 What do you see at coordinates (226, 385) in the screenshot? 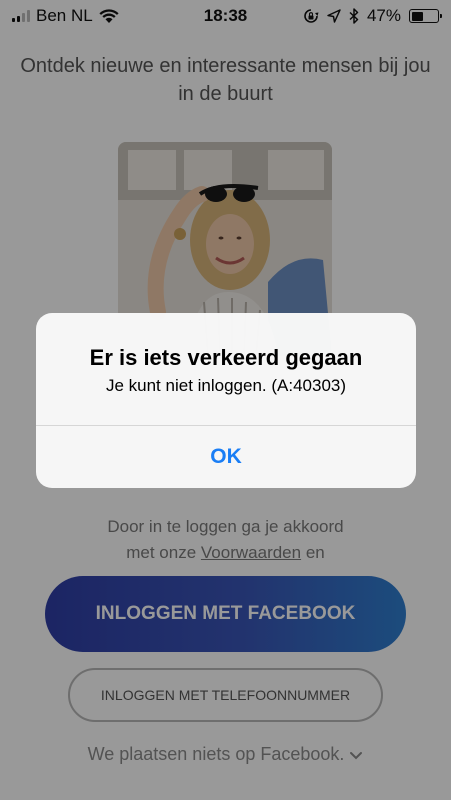
I see `alert-message: Je kunt niet inloggen. (A:40303)` at bounding box center [226, 385].